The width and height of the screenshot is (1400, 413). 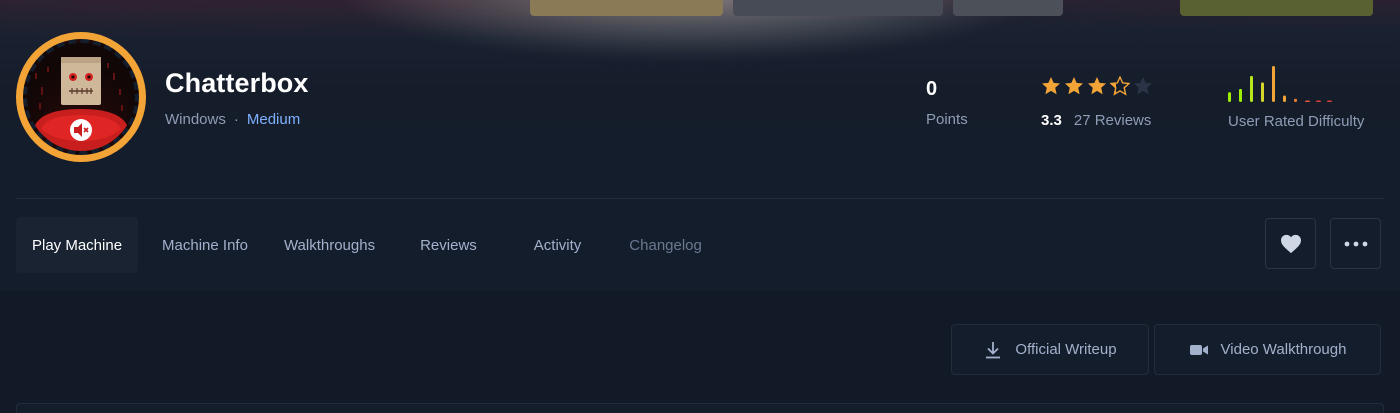 I want to click on video-camera-icon, so click(x=1198, y=349).